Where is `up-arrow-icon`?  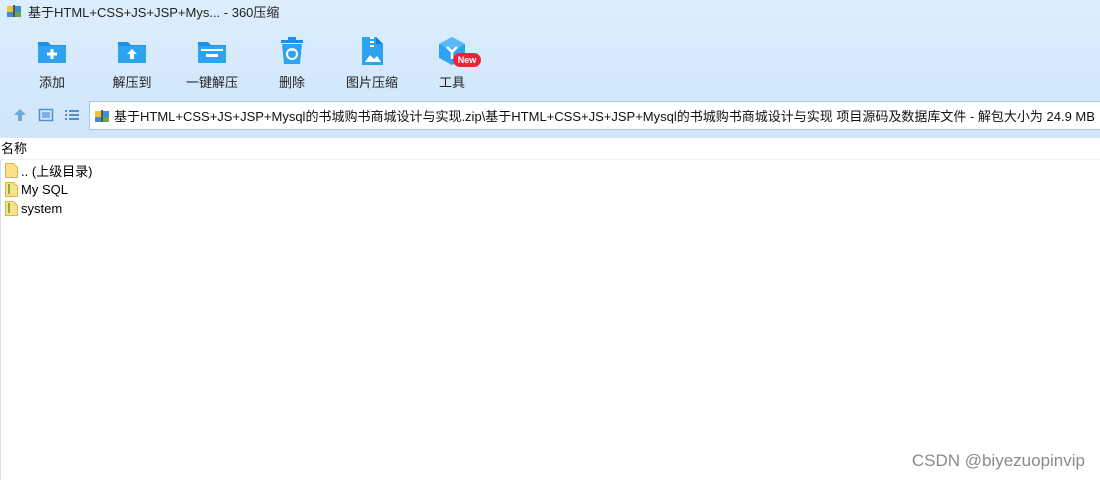 up-arrow-icon is located at coordinates (20, 115).